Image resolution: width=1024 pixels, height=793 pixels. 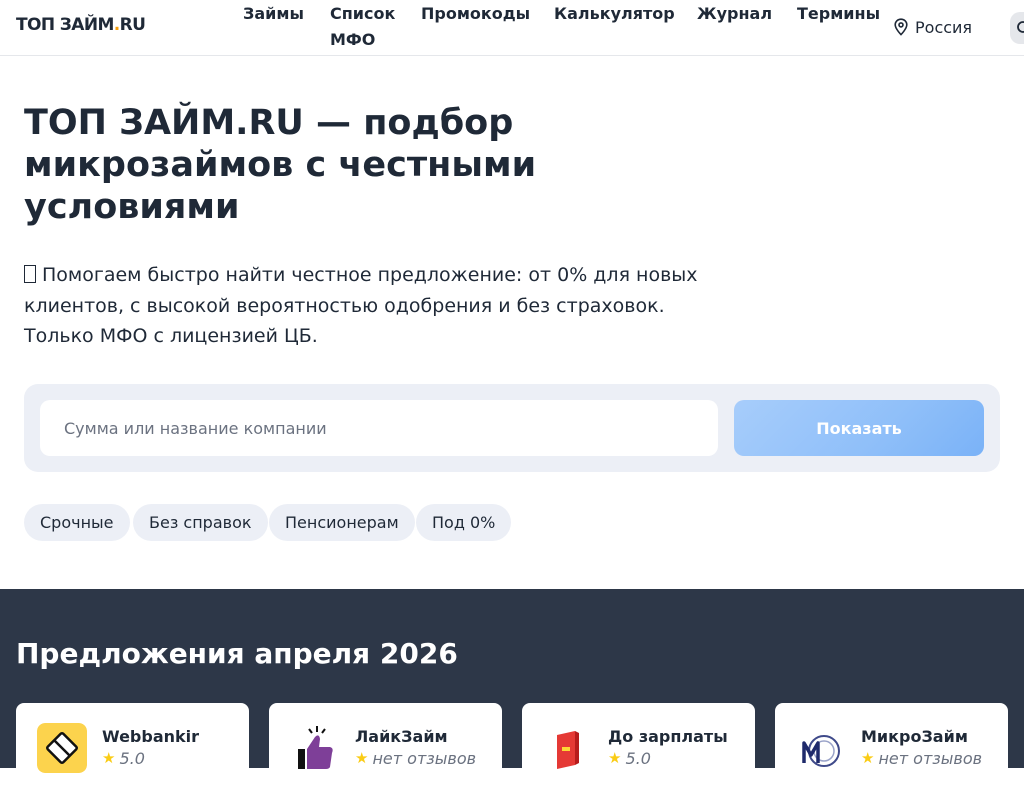 I want to click on offers-title: Предложения апреля 2026, so click(x=237, y=653).